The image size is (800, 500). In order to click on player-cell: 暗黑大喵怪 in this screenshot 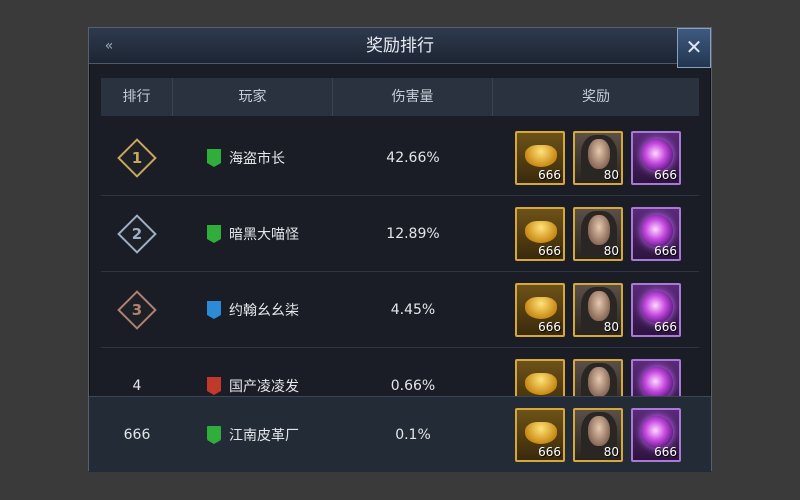, I will do `click(253, 234)`.